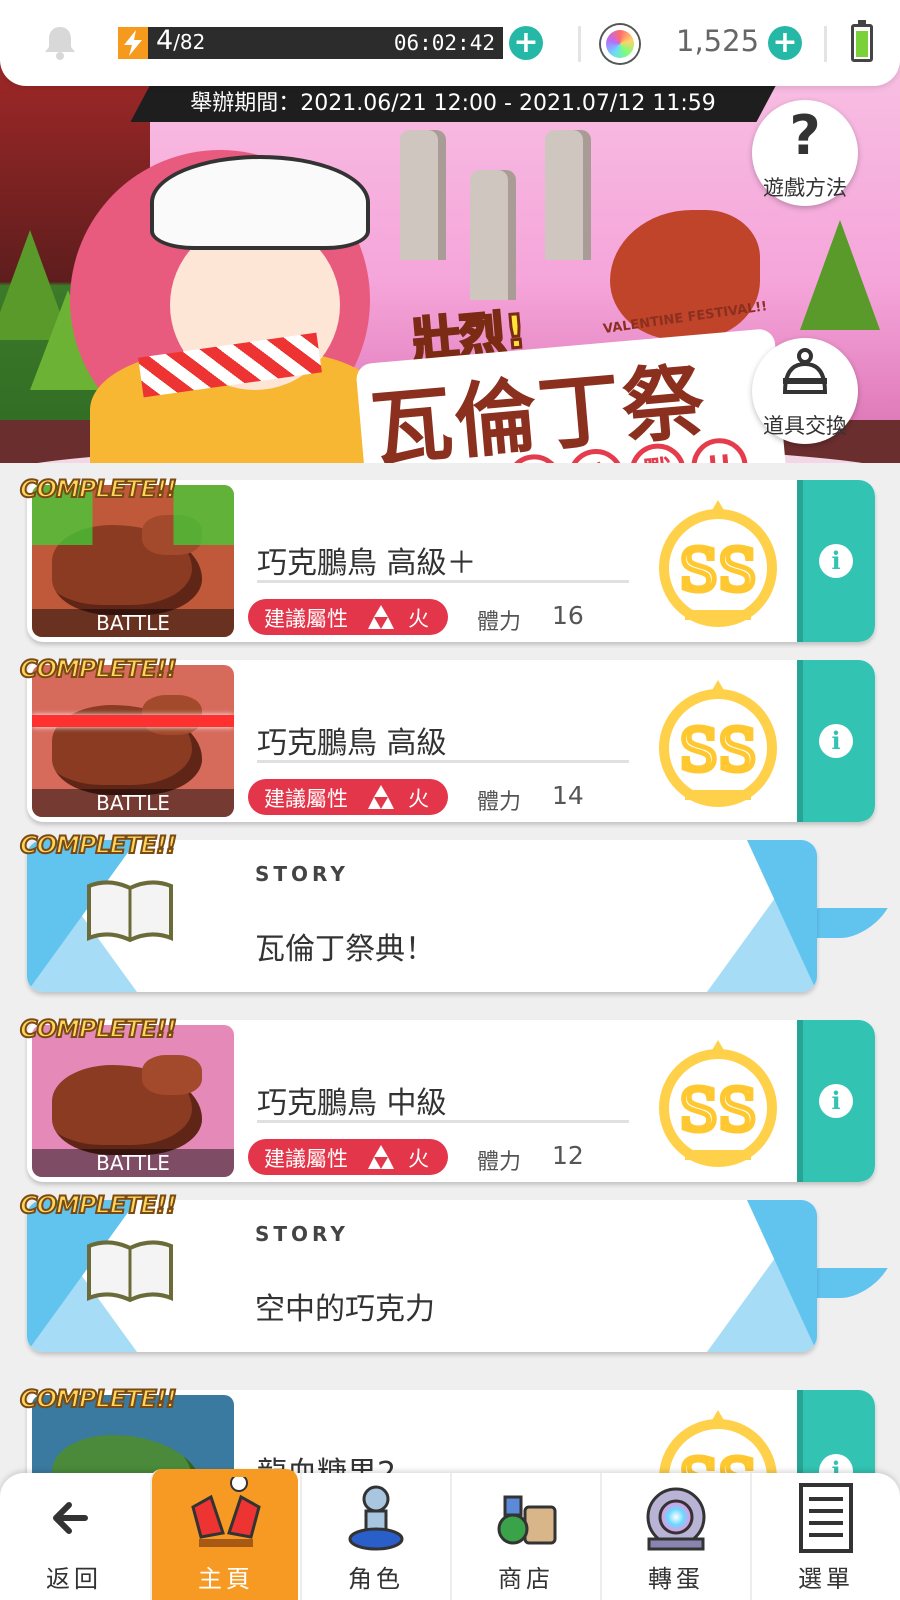 The height and width of the screenshot is (1600, 900). I want to click on stamina-bar: 4/82 06:02:42, so click(310, 42).